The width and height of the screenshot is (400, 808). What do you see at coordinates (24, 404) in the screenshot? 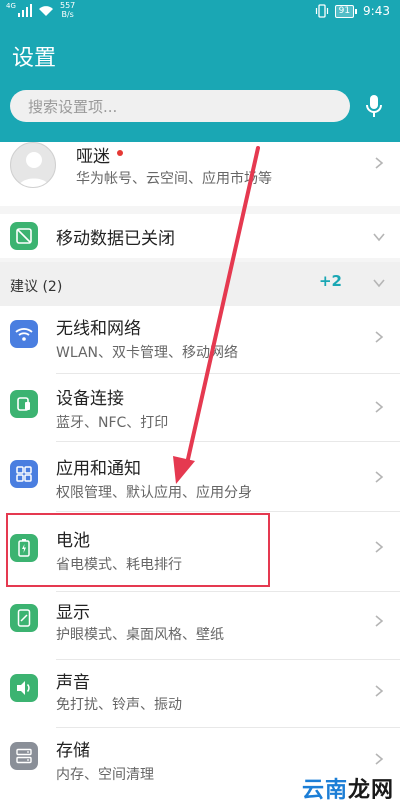
I see `device-connect-icon` at bounding box center [24, 404].